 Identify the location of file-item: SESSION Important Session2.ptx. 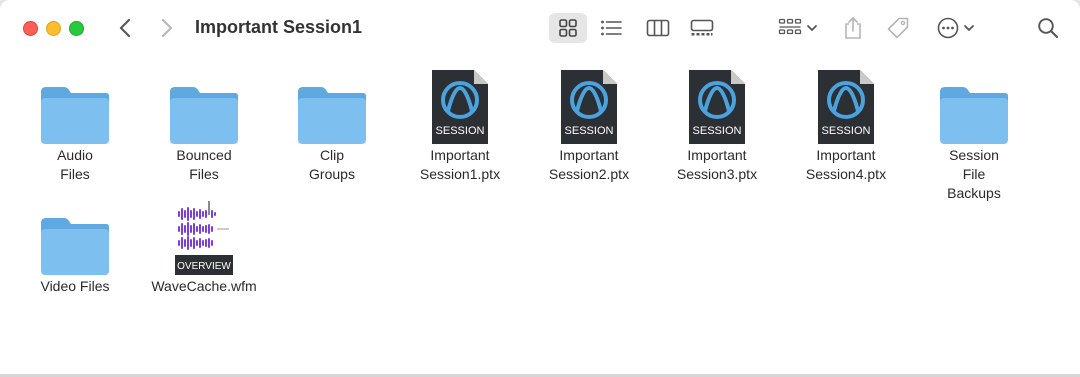
(589, 123).